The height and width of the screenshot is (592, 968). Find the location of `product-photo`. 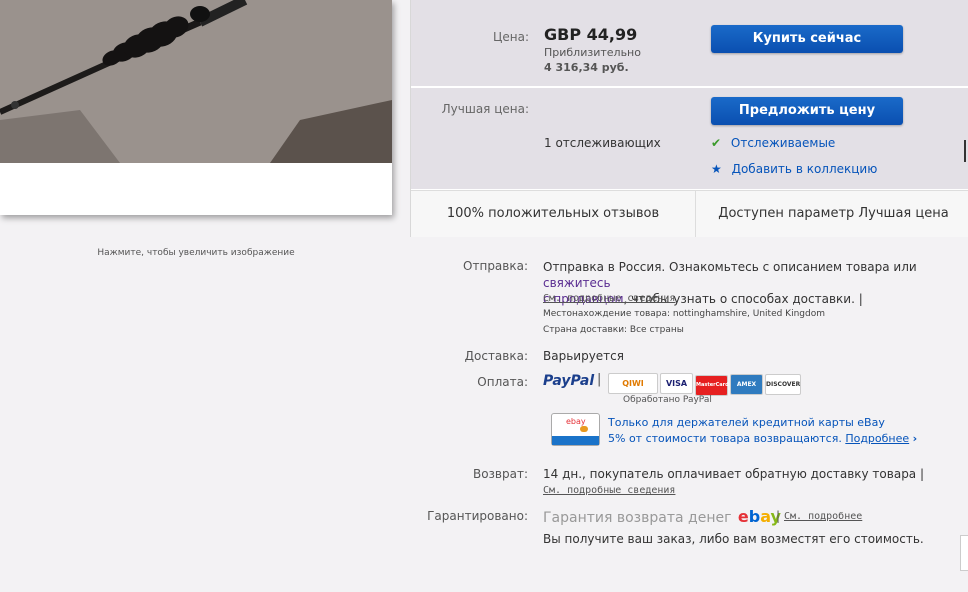

product-photo is located at coordinates (196, 81).